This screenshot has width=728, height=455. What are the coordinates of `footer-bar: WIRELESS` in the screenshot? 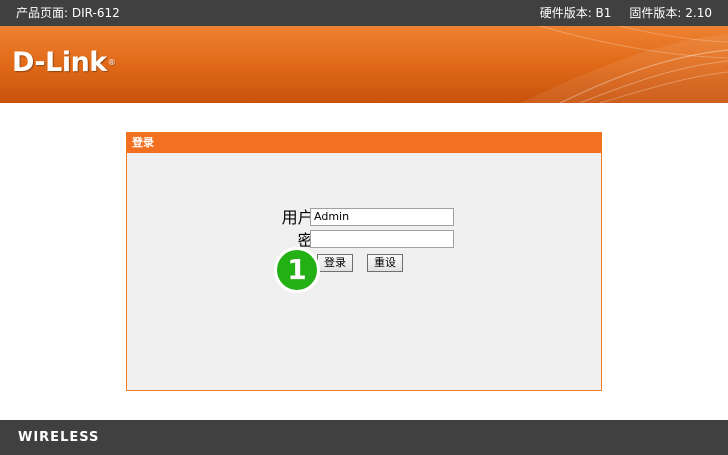 It's located at (364, 437).